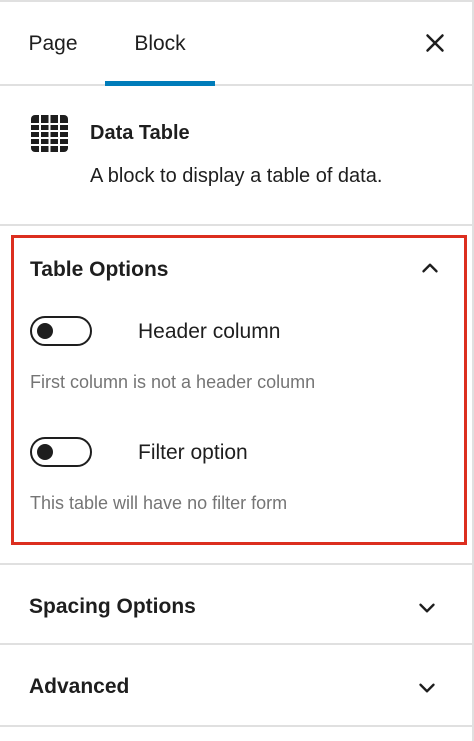 The height and width of the screenshot is (741, 474). What do you see at coordinates (236, 604) in the screenshot?
I see `spacing-options-section: Spacing Options` at bounding box center [236, 604].